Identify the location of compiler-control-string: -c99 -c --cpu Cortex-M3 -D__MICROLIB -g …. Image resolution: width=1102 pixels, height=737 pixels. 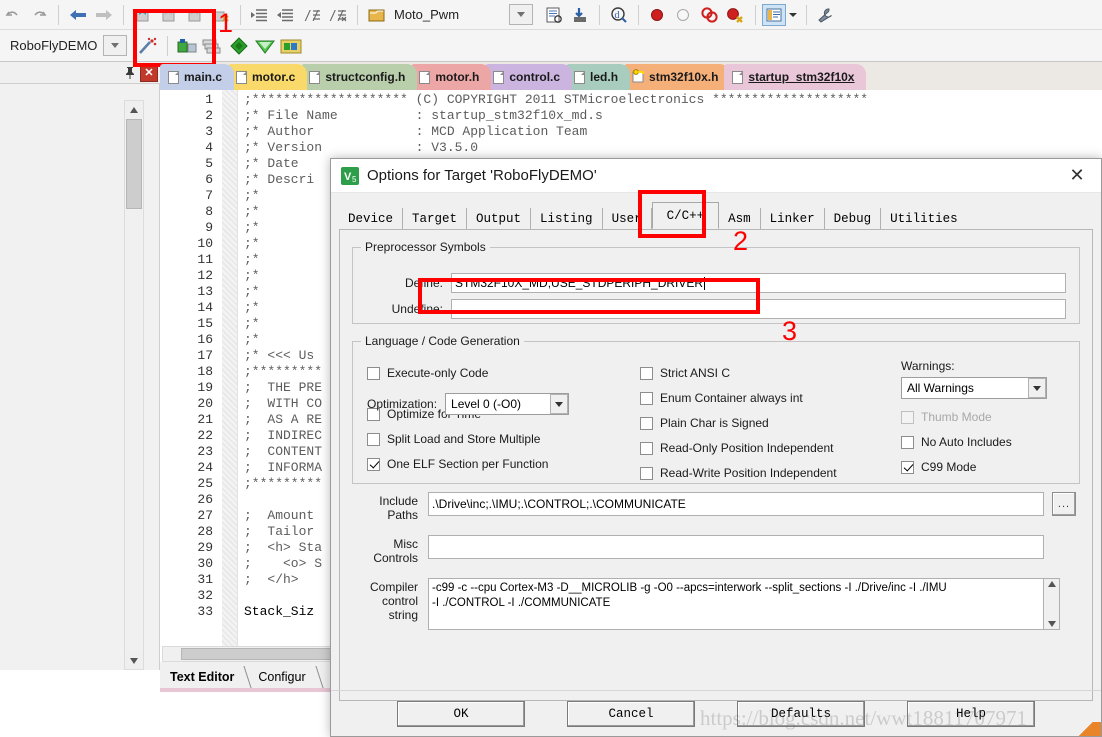
(736, 604).